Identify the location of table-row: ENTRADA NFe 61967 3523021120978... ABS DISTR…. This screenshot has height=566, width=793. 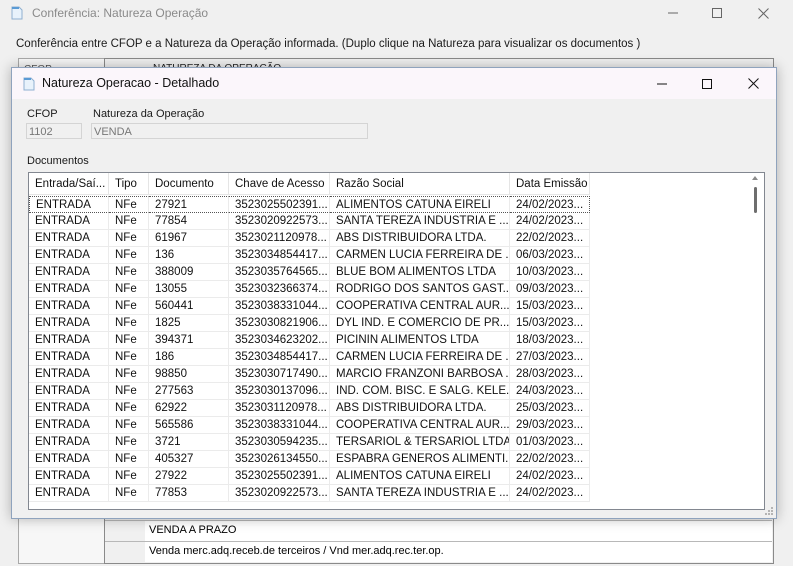
(309, 238).